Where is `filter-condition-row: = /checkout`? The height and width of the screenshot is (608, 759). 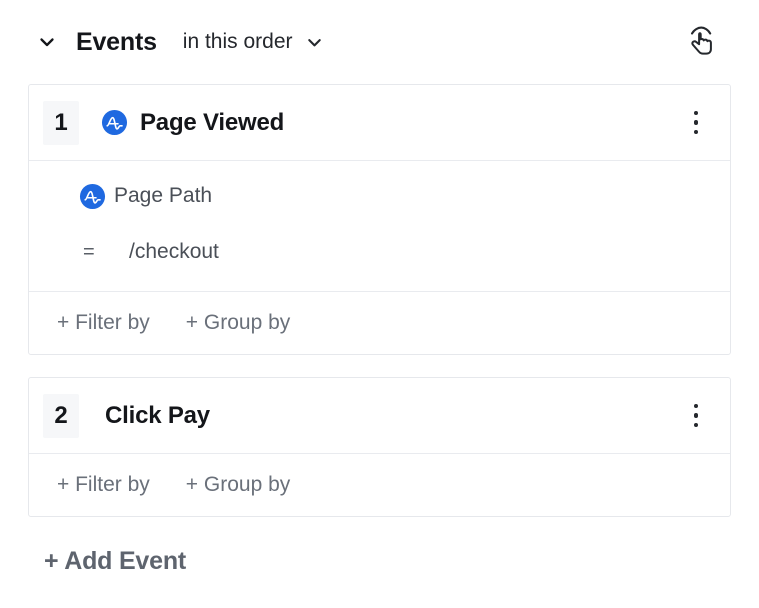
filter-condition-row: = /checkout is located at coordinates (394, 252).